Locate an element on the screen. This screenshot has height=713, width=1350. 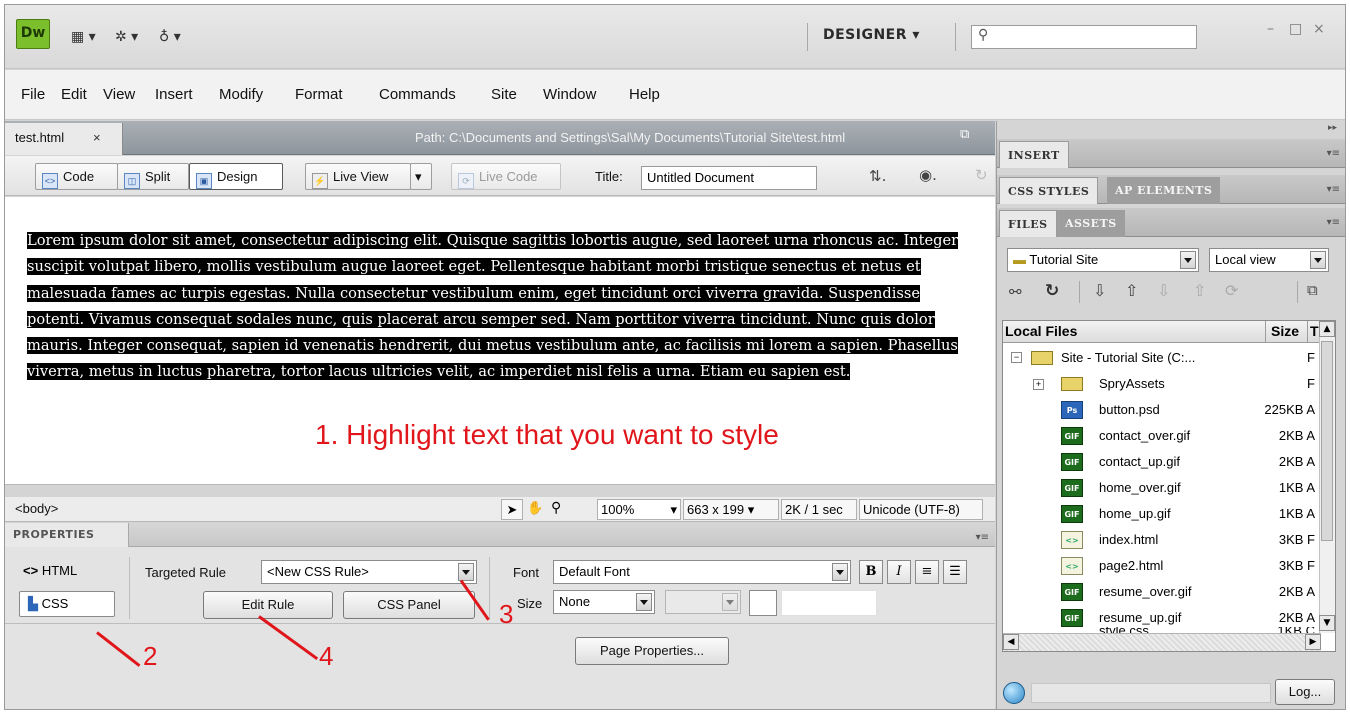
window-size-select: 663 x 199 ▾ is located at coordinates (731, 509).